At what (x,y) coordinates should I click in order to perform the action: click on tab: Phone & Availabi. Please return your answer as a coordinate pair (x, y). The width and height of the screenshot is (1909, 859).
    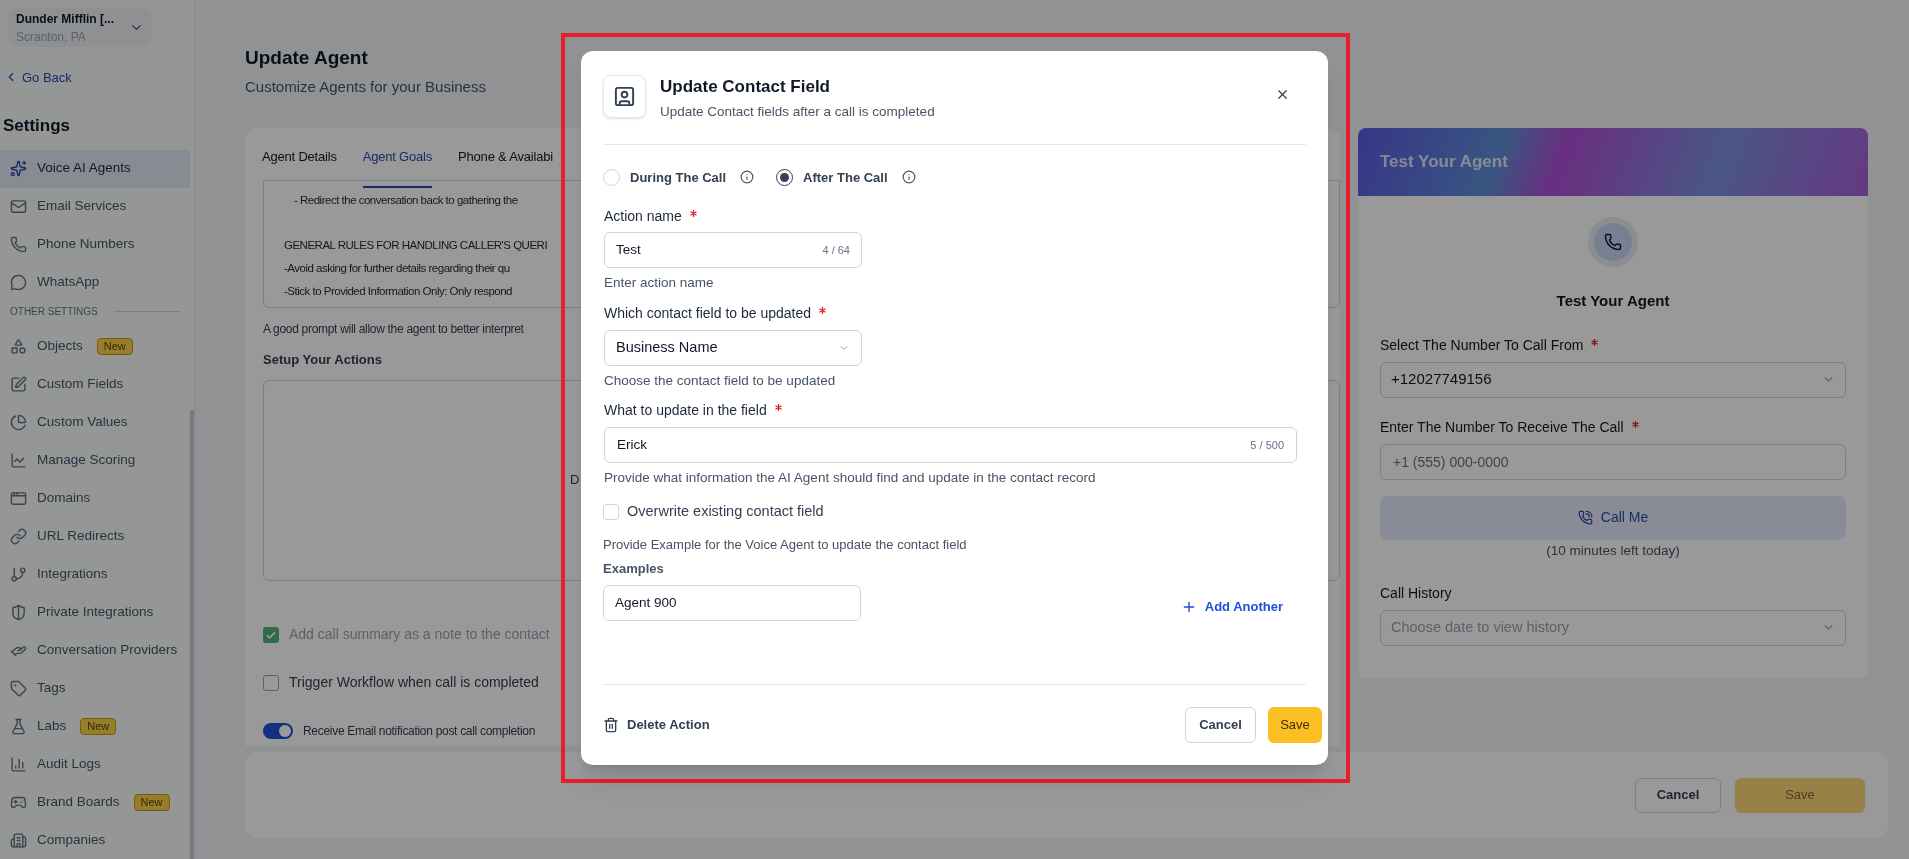
    Looking at the image, I should click on (505, 158).